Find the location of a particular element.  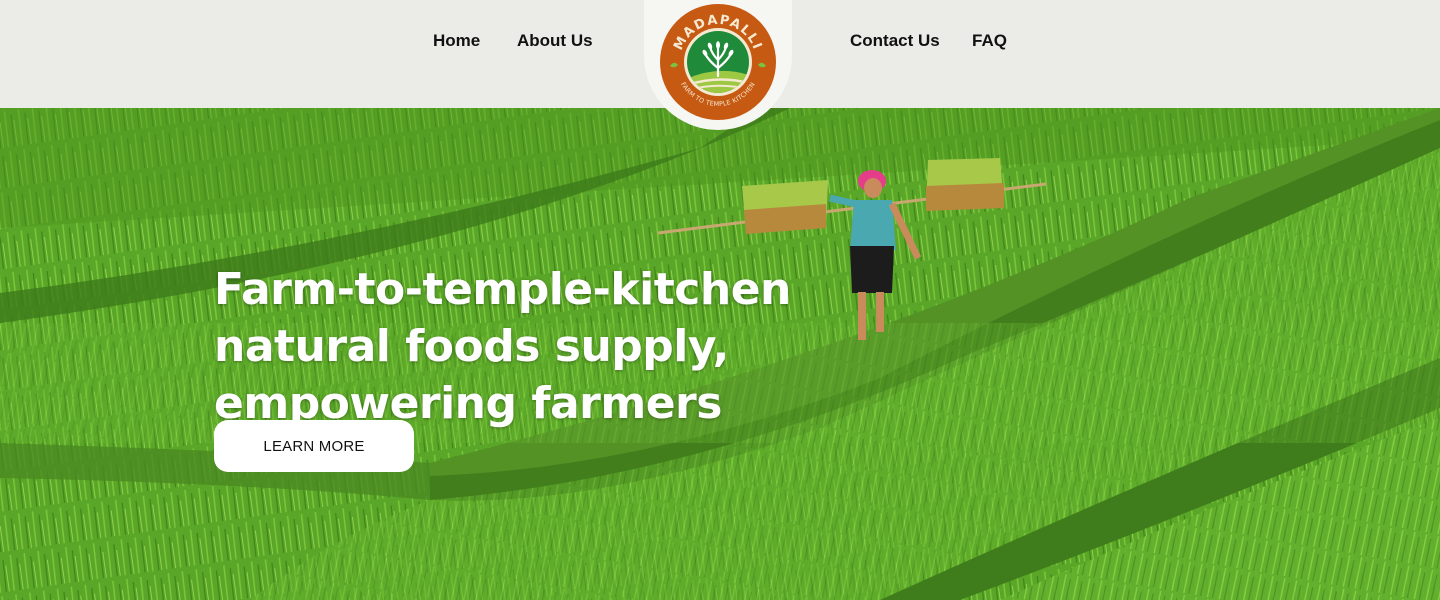

nav-about-link: About Us is located at coordinates (555, 41).